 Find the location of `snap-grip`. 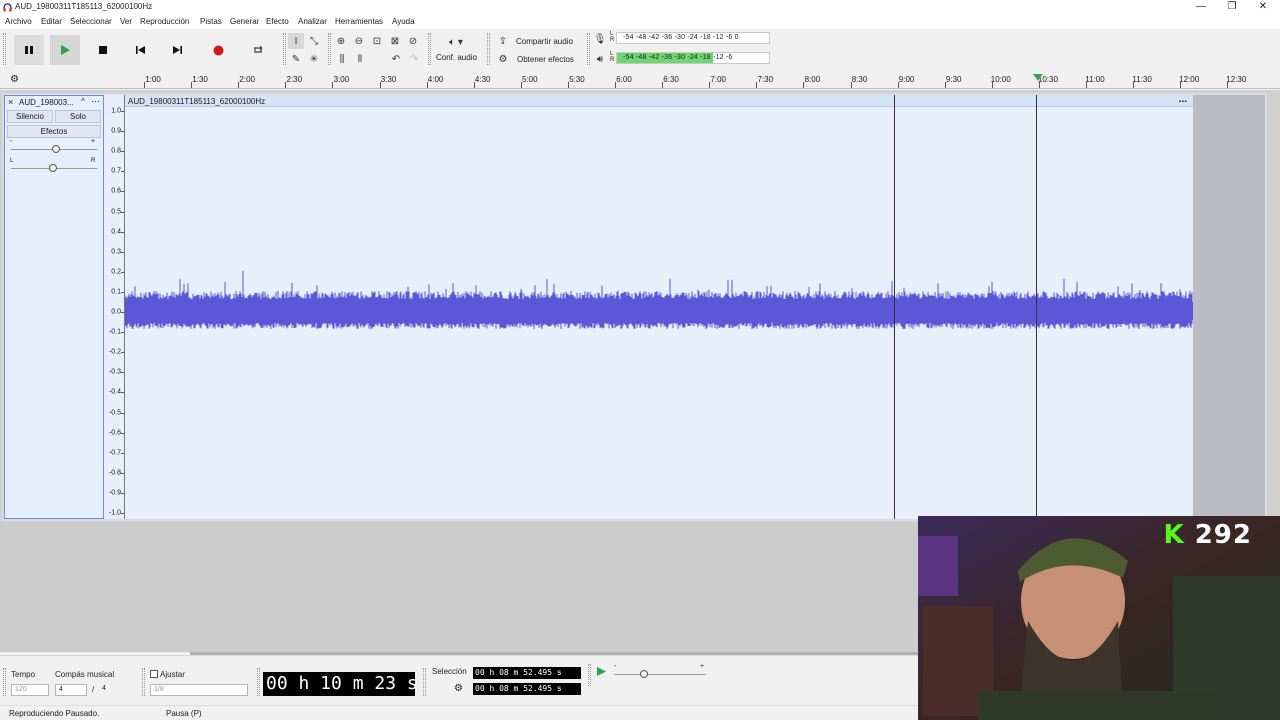

snap-grip is located at coordinates (143, 682).